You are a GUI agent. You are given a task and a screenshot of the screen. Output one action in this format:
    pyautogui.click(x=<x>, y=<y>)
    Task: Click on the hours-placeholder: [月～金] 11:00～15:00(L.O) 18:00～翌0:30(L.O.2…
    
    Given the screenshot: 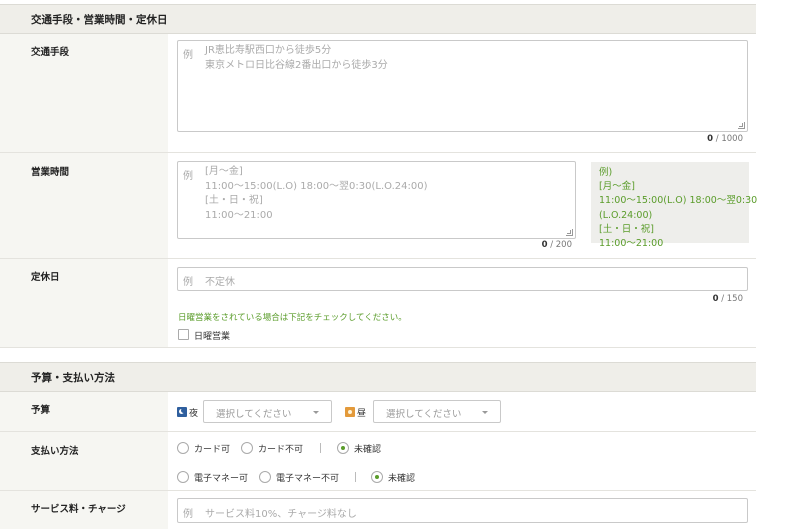 What is the action you would take?
    pyautogui.click(x=316, y=193)
    